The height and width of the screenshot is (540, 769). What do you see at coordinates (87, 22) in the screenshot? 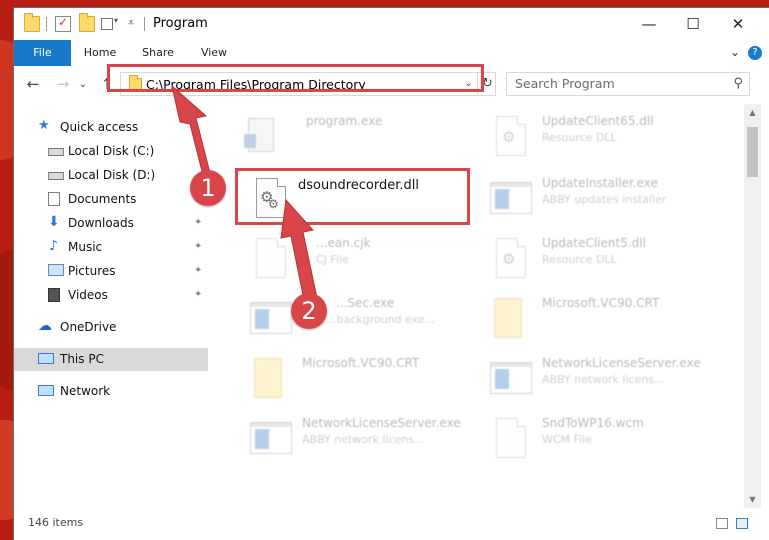
I see `new-folder-icon` at bounding box center [87, 22].